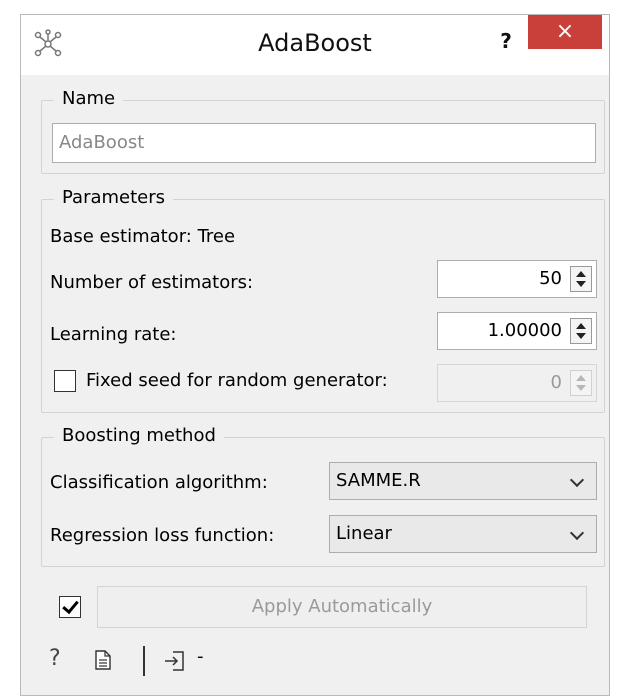 Image resolution: width=632 pixels, height=698 pixels. I want to click on fixed-seed-label: Fixed seed for random generator:, so click(237, 380).